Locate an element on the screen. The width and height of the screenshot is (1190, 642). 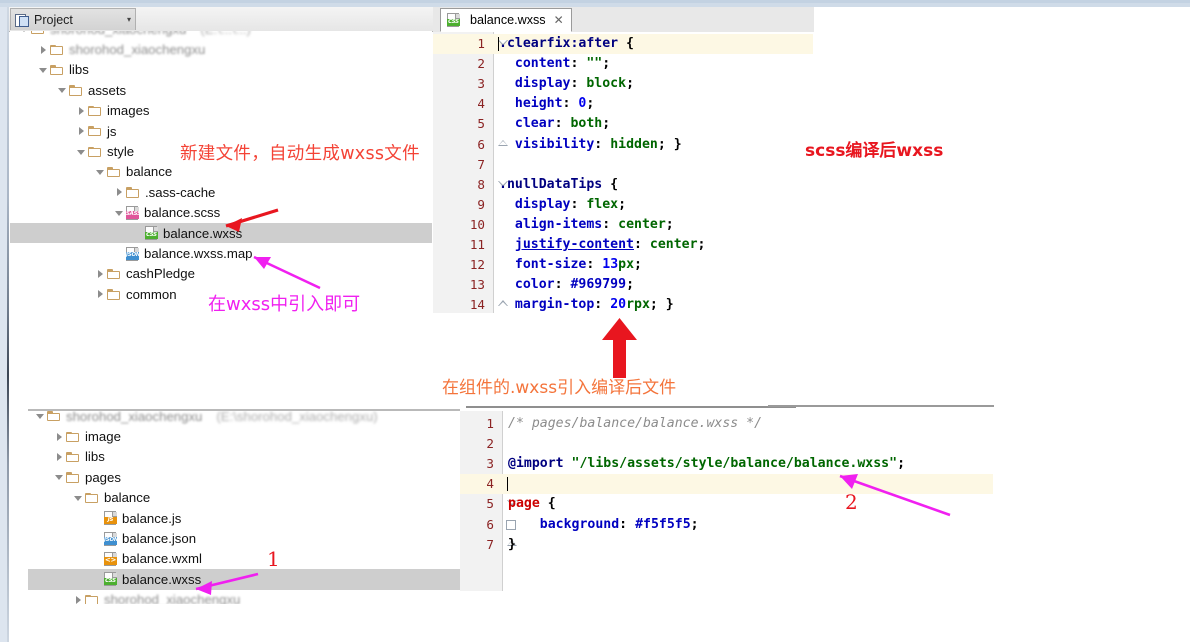
code-line: justify-content: center; is located at coordinates (602, 245).